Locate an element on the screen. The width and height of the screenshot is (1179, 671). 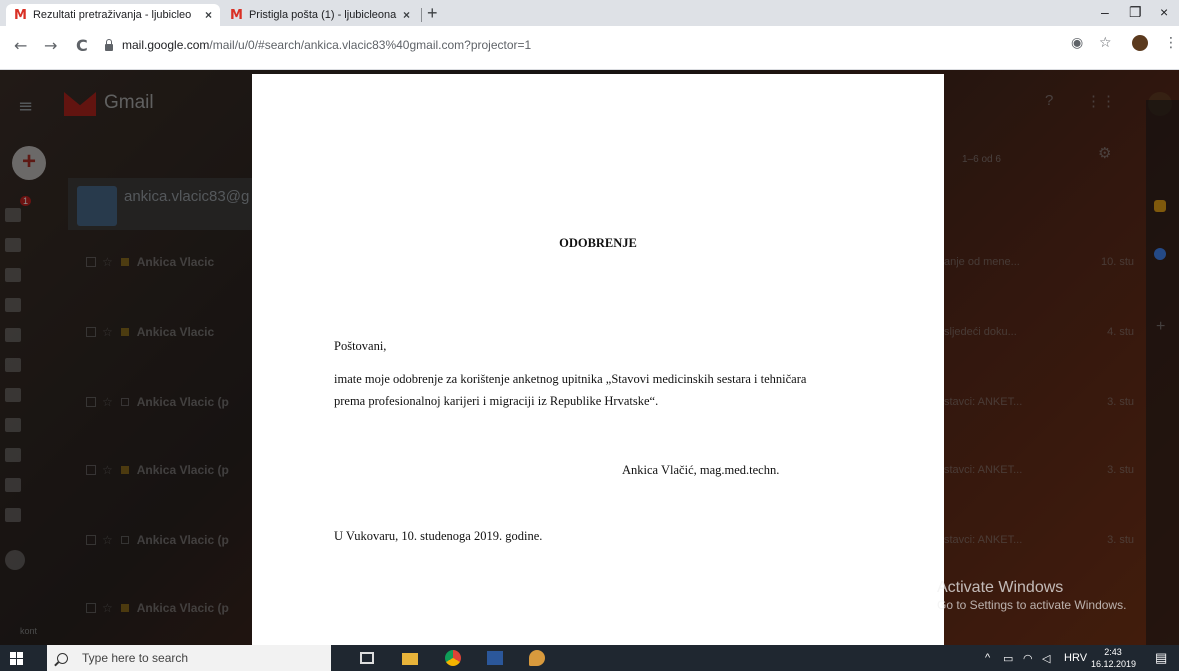
task-view-icon is located at coordinates (367, 658).